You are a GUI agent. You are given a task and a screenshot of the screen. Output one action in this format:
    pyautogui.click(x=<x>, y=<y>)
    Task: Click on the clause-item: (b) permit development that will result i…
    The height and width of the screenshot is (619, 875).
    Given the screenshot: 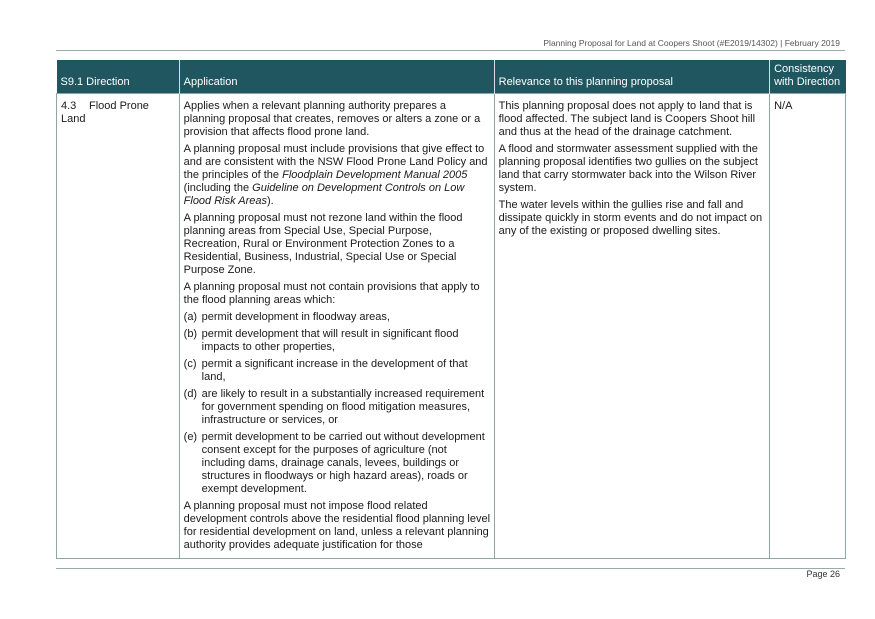 What is the action you would take?
    pyautogui.click(x=337, y=341)
    